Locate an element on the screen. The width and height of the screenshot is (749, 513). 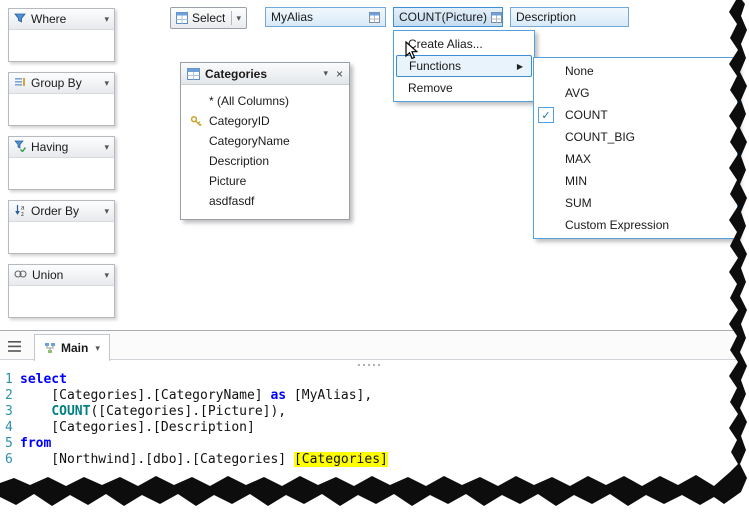
menu-item-functions: Functions ▶ is located at coordinates (464, 66).